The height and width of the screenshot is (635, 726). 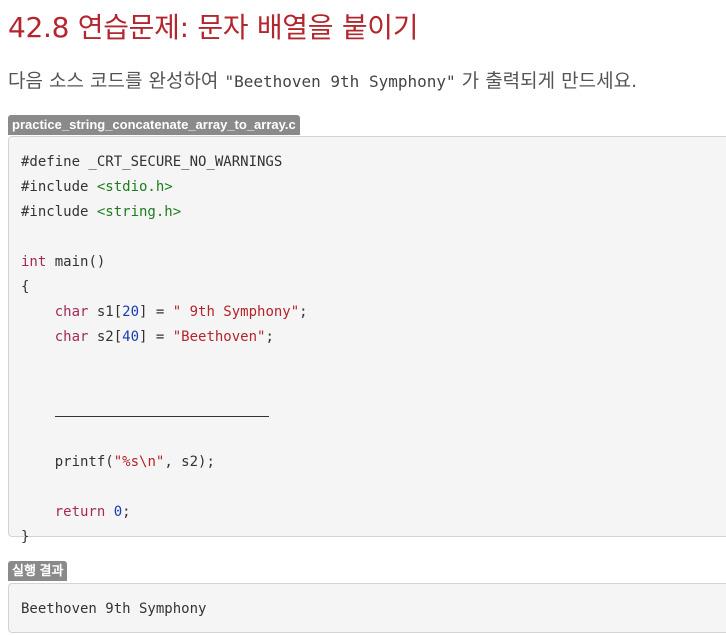 What do you see at coordinates (213, 27) in the screenshot?
I see `page-title: 42.8 연습문제: 문자 배열을 붙이기` at bounding box center [213, 27].